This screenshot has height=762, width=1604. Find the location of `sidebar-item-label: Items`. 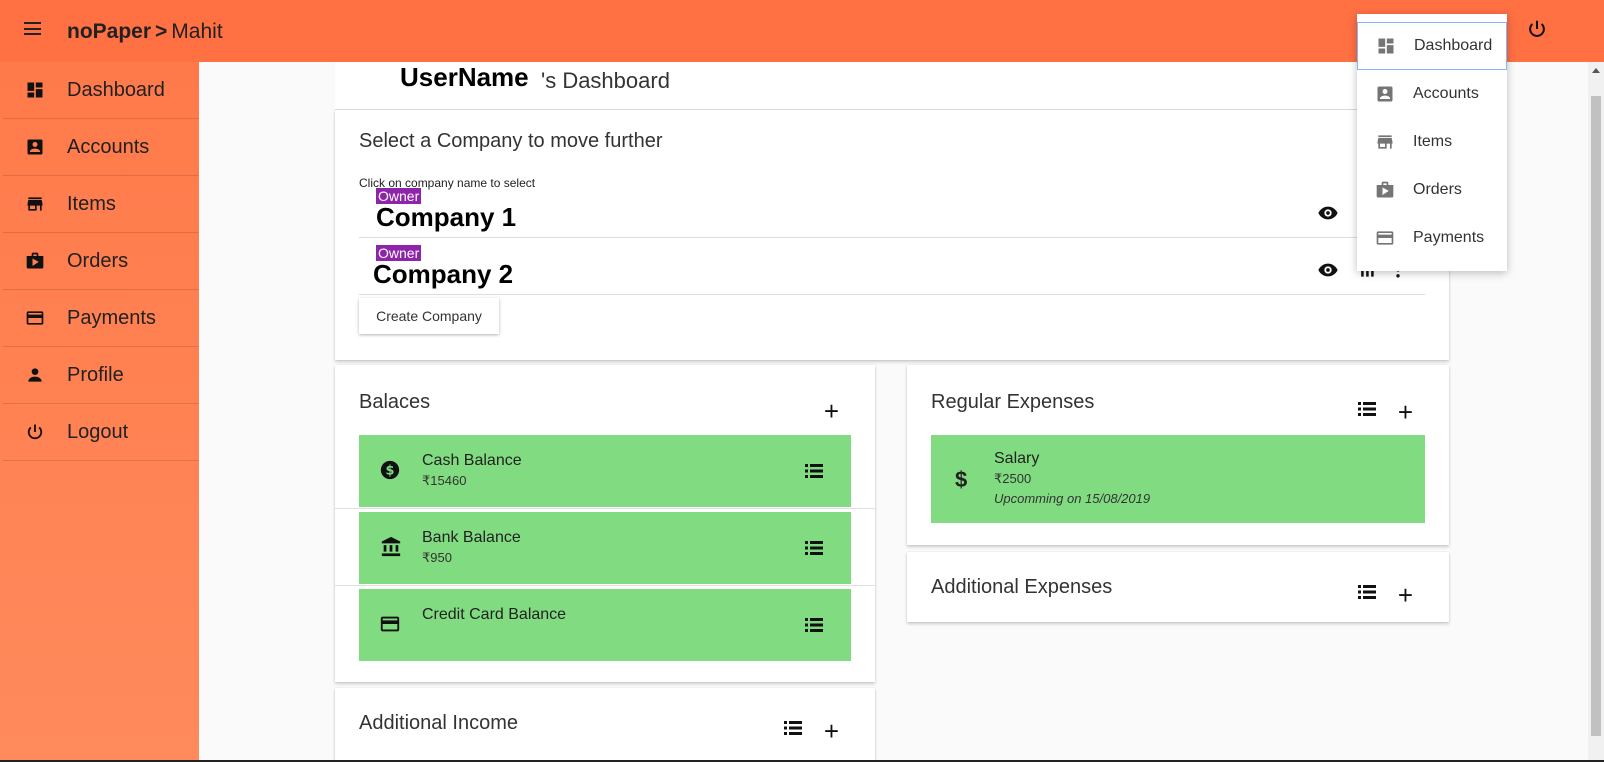

sidebar-item-label: Items is located at coordinates (91, 203).